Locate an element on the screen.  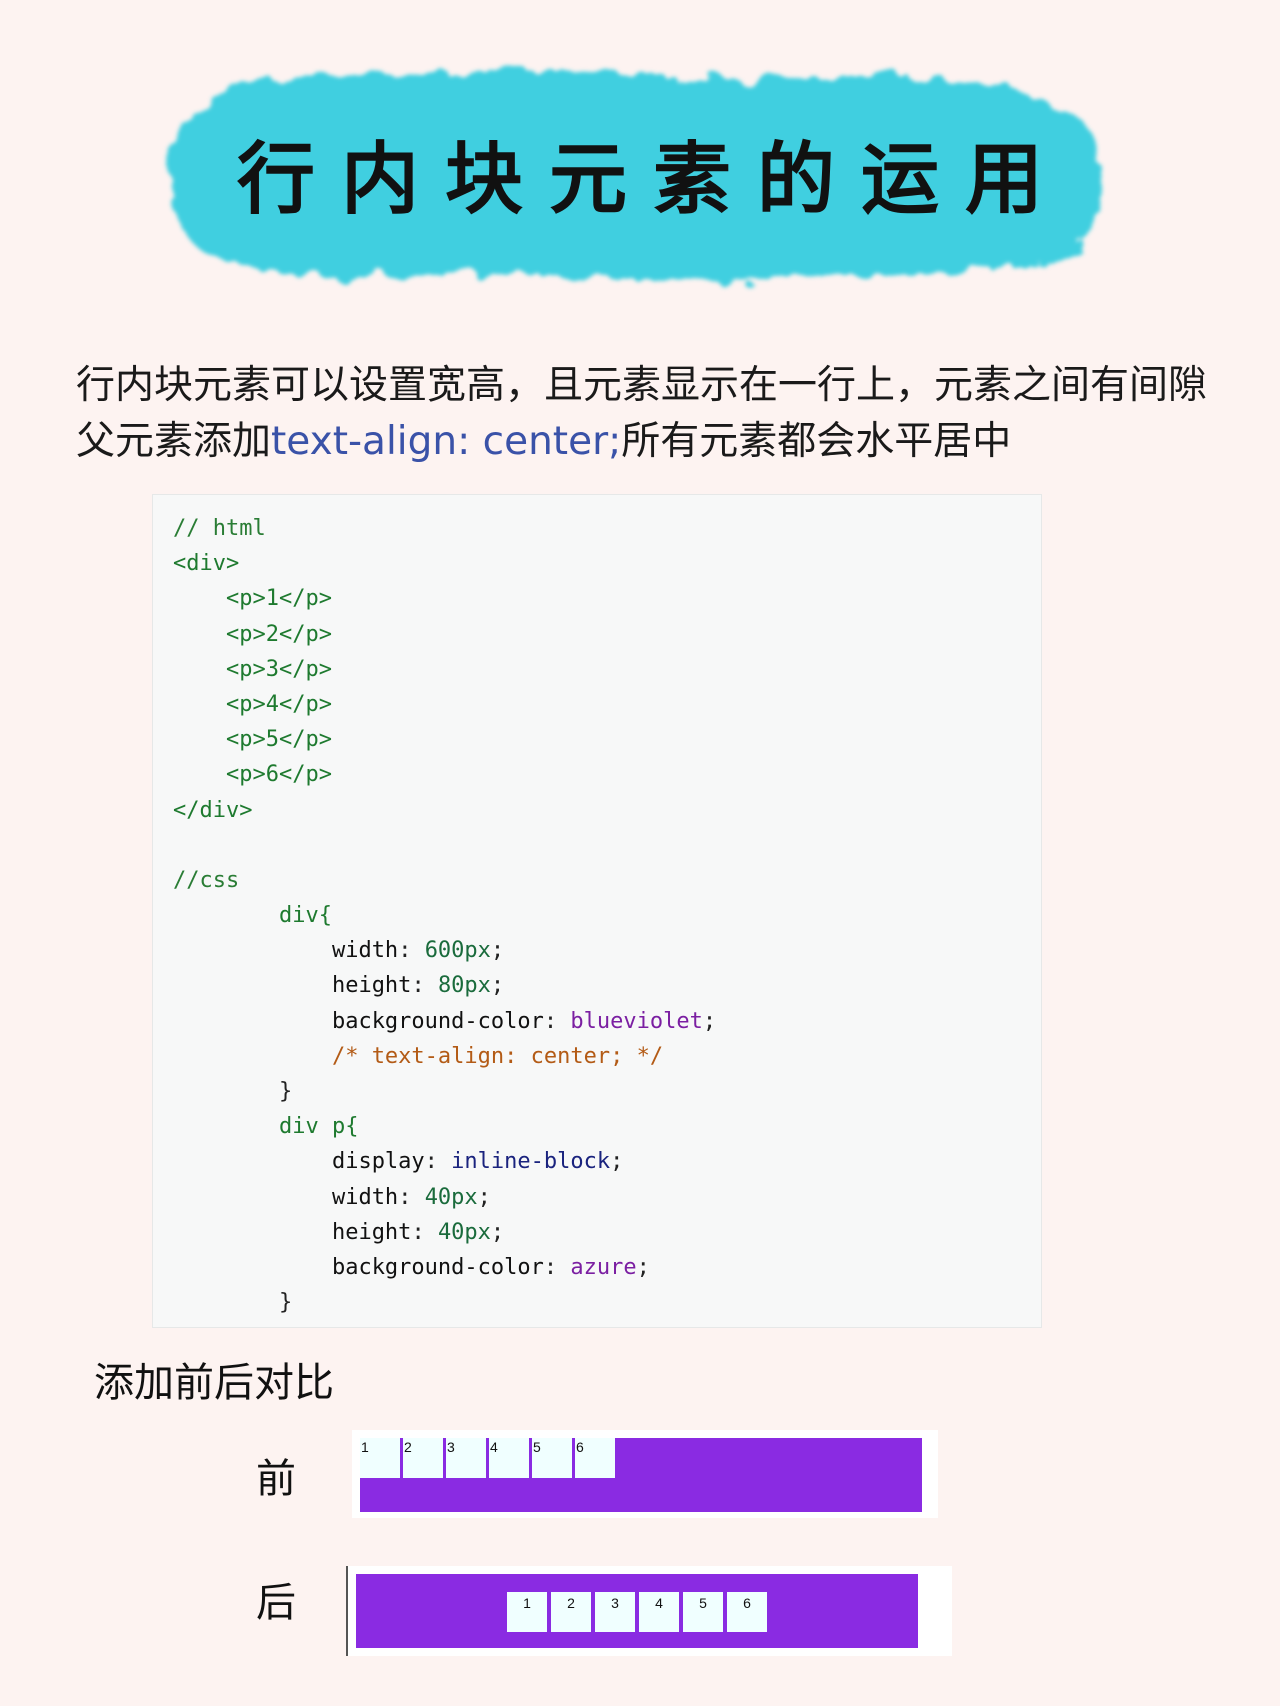
code-p-line: <p>3</p> is located at coordinates (278, 669).